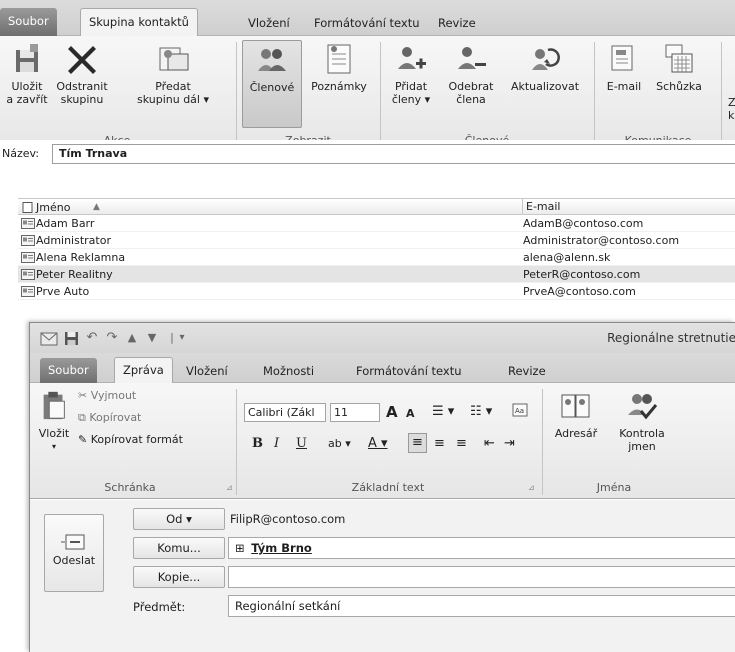  I want to click on customize-qat-icon: ▾, so click(182, 338).